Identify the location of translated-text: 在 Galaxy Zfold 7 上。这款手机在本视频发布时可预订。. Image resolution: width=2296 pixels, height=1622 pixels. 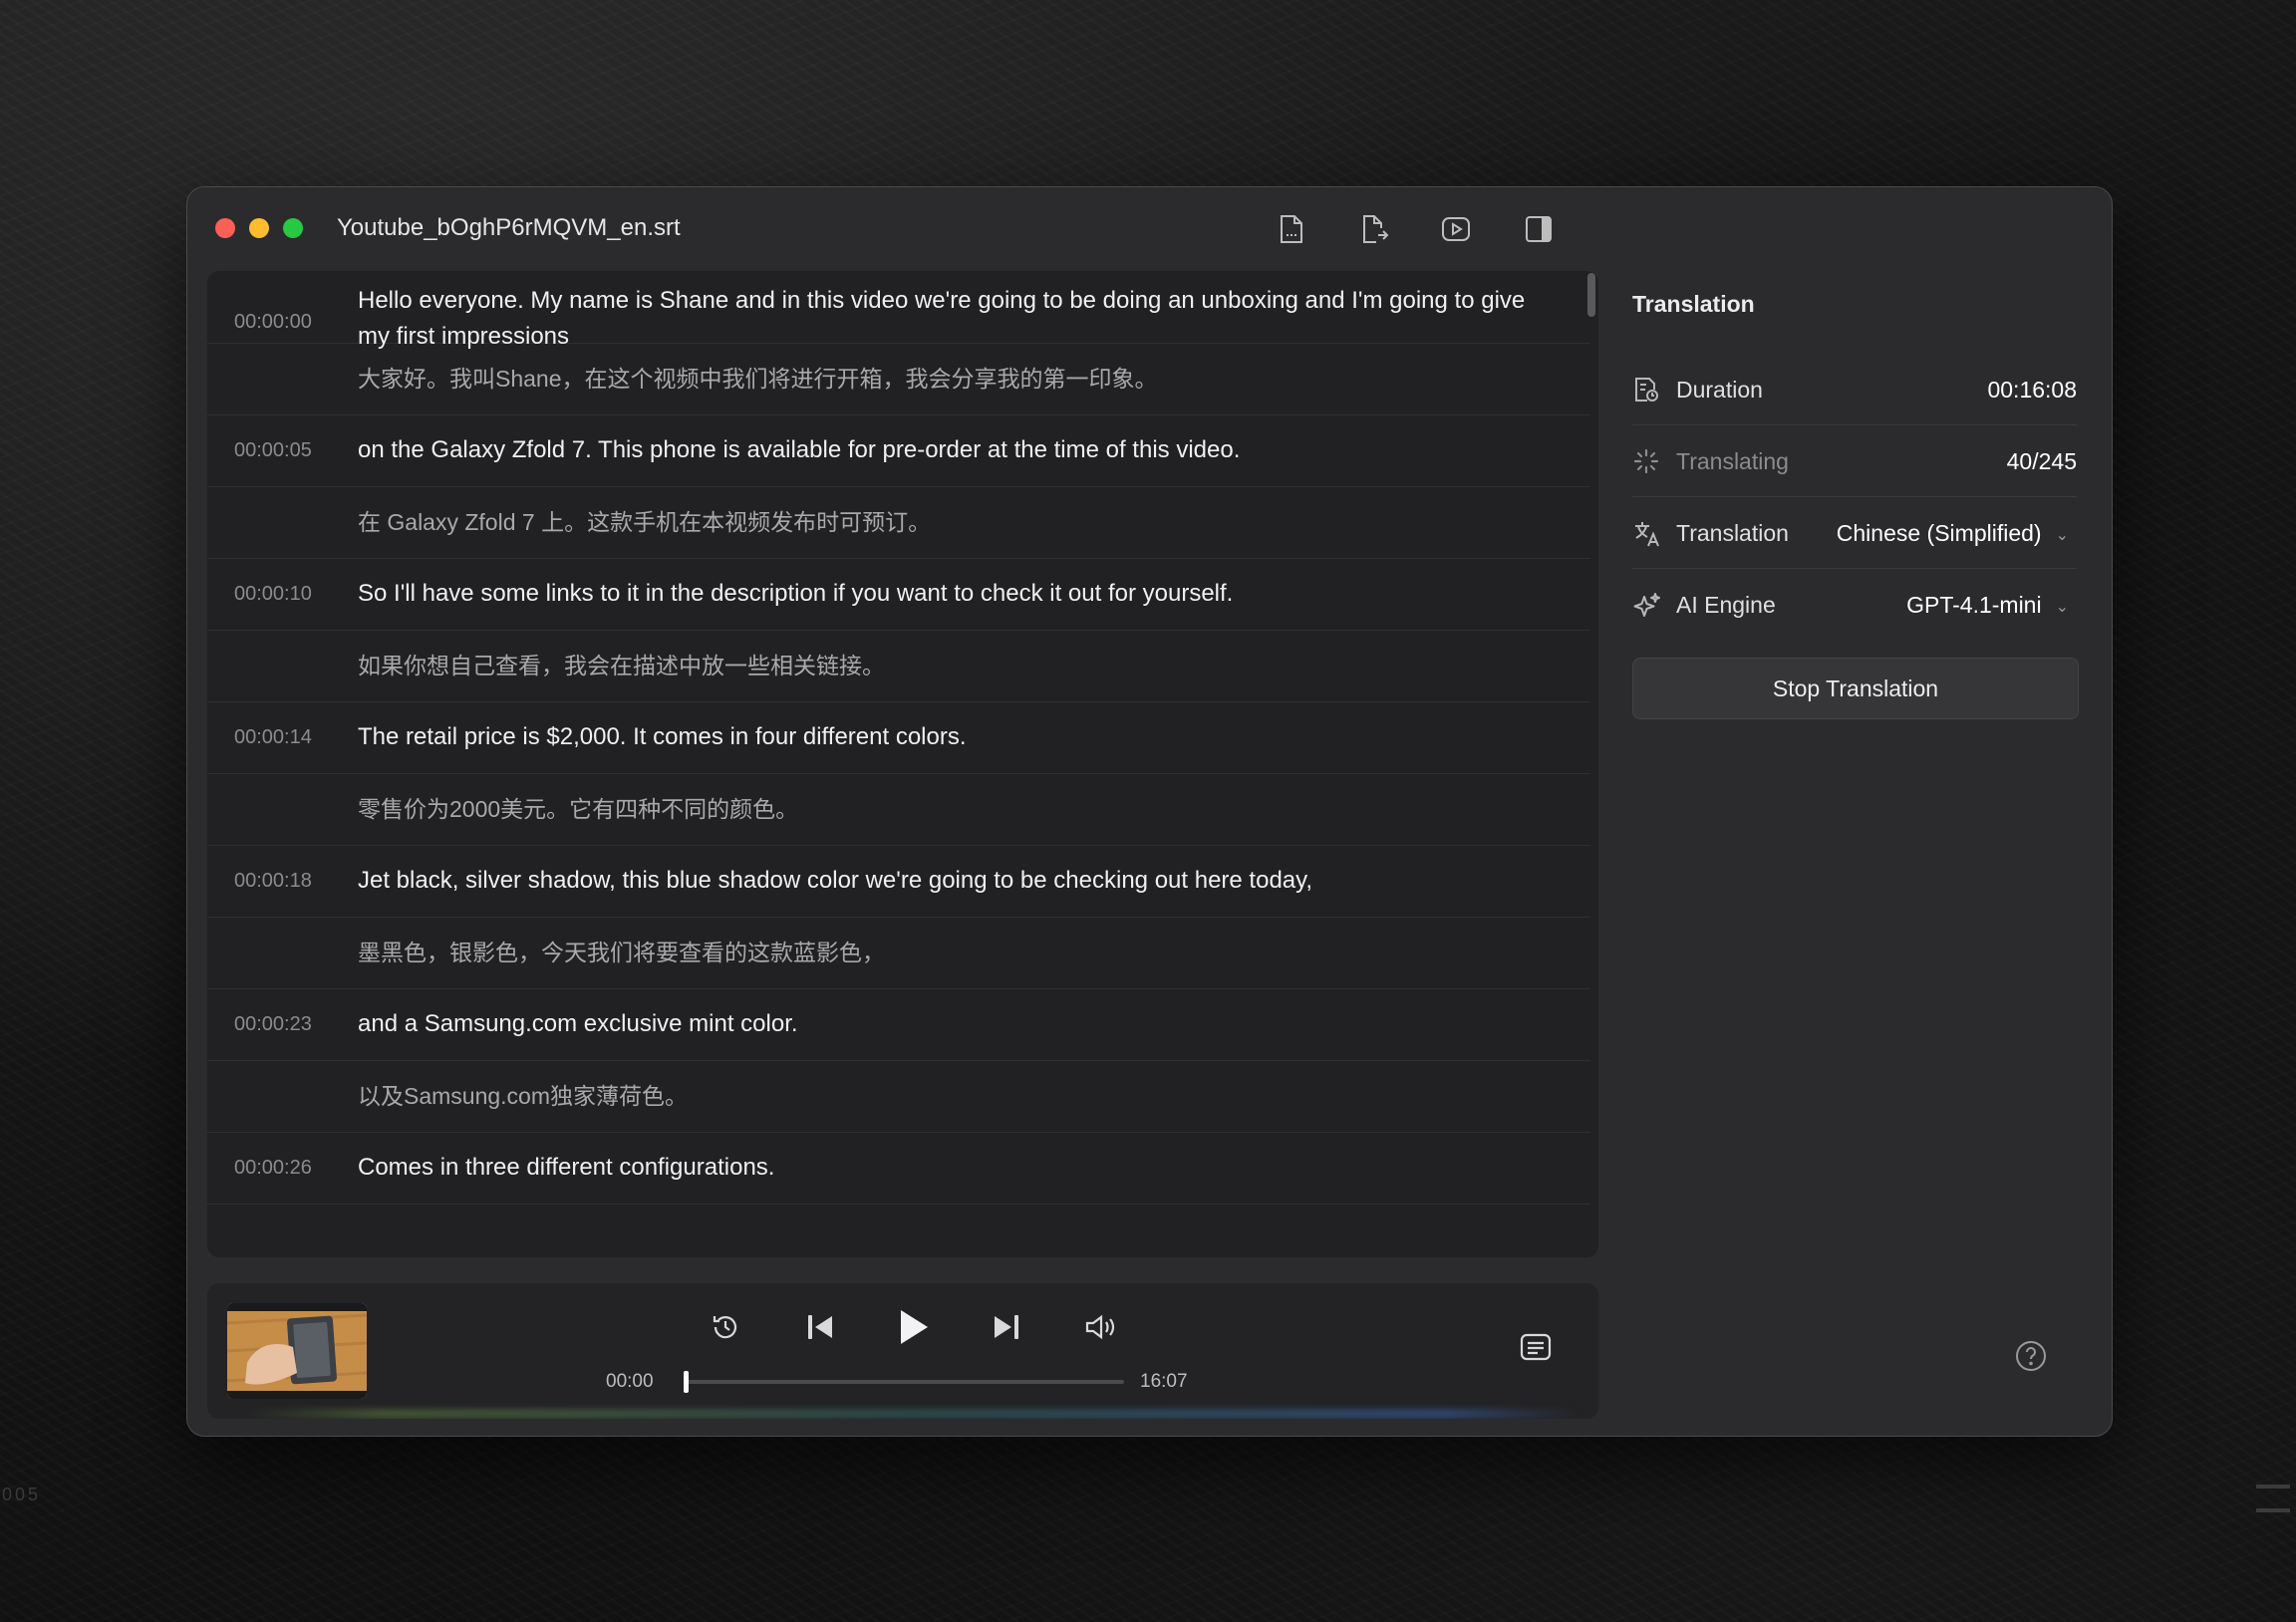
(645, 522).